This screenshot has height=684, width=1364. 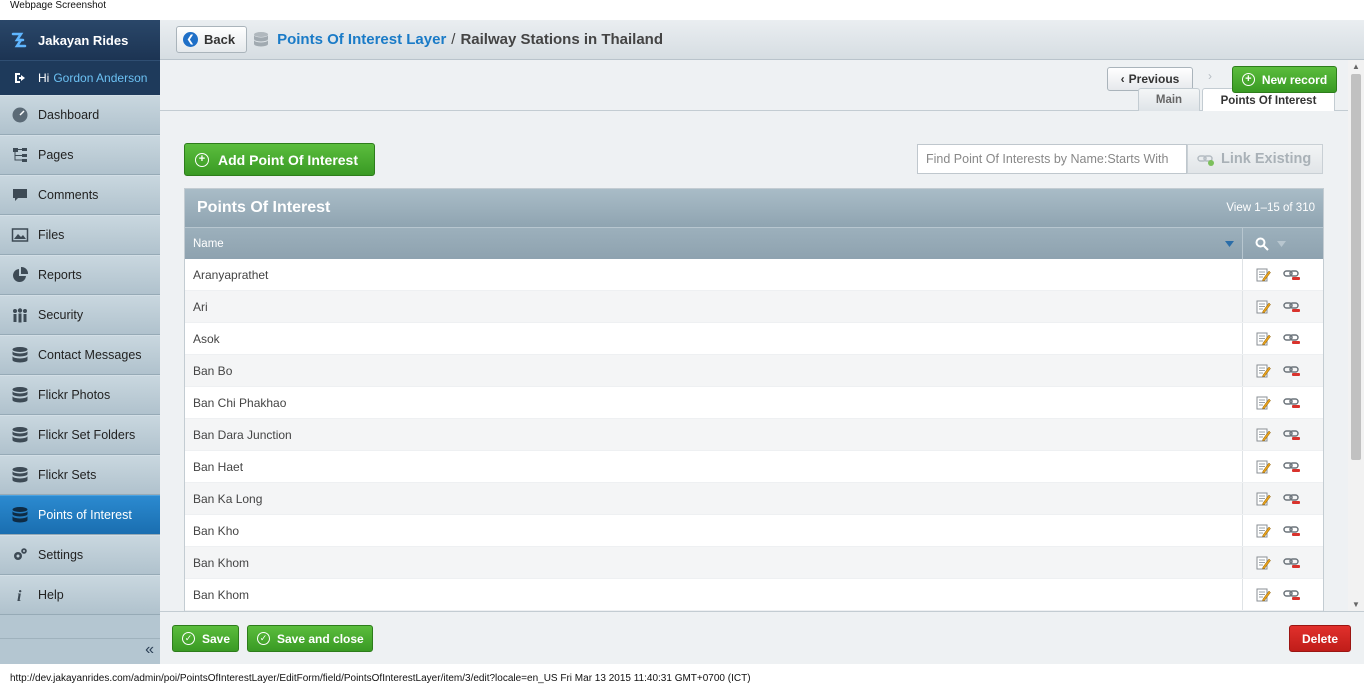 I want to click on table-row: Ari, so click(x=754, y=307).